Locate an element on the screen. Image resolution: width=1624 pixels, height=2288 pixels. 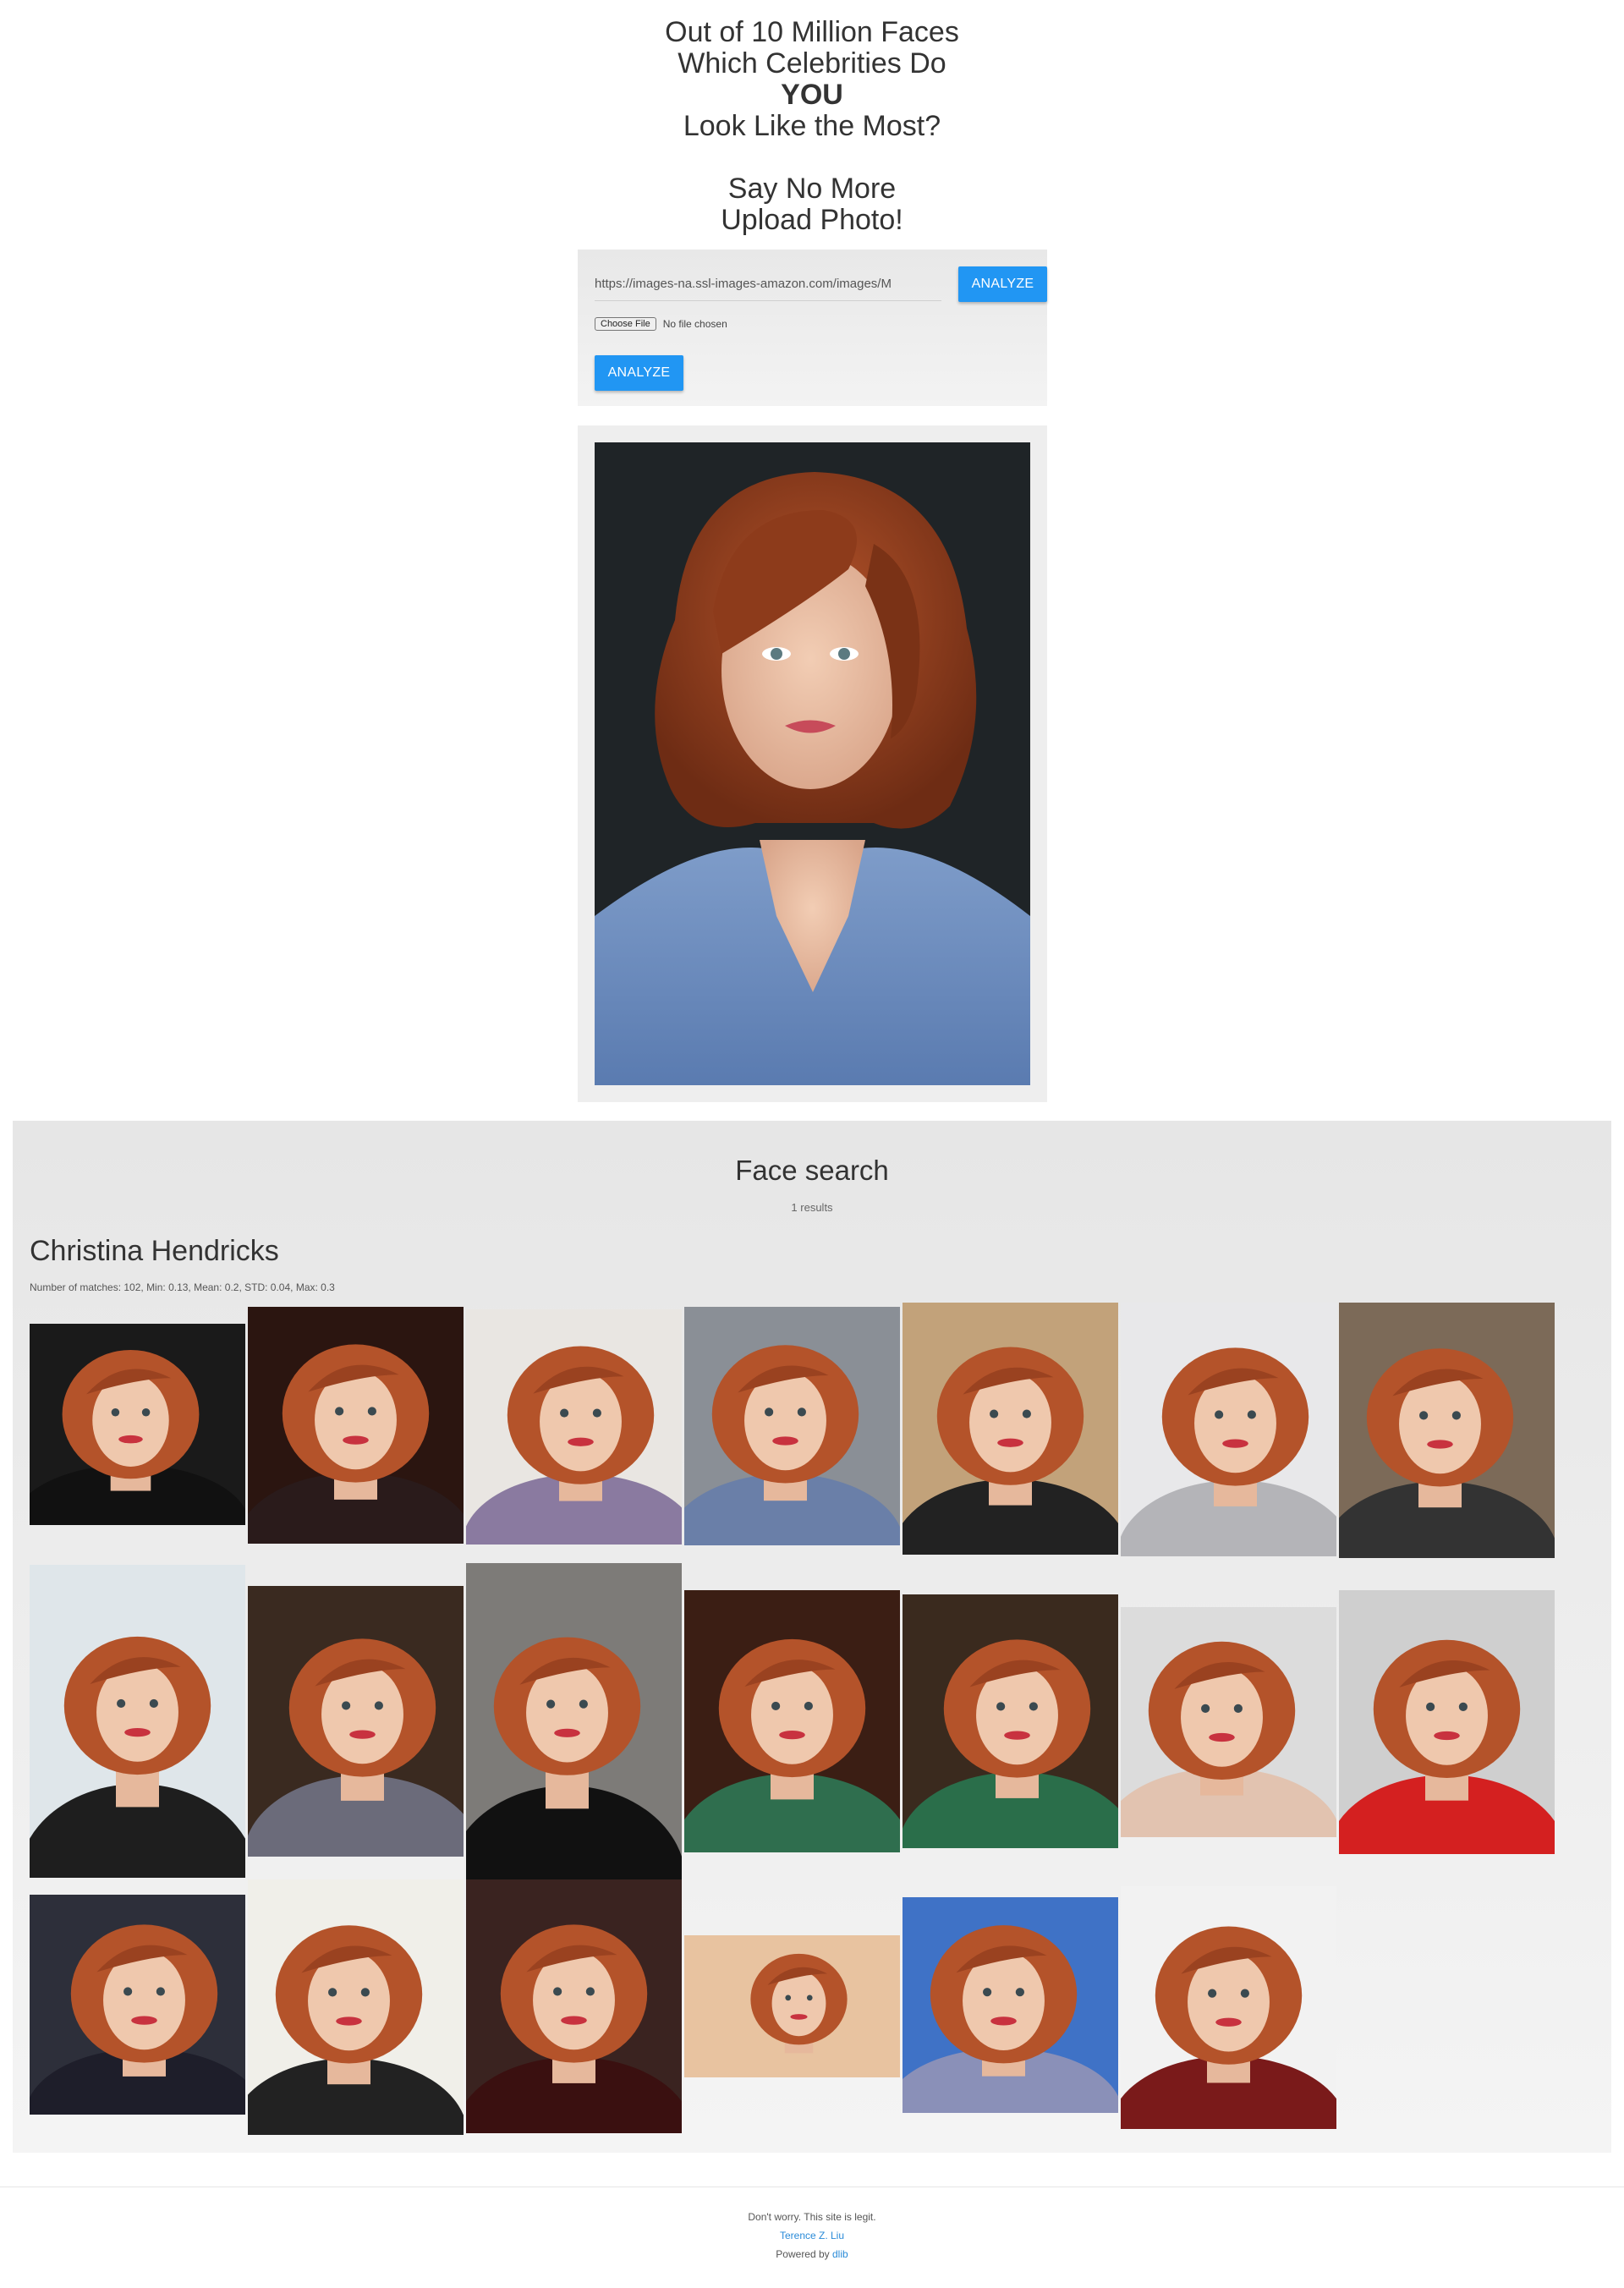
author-link: Terence Z. Liu is located at coordinates (812, 2235).